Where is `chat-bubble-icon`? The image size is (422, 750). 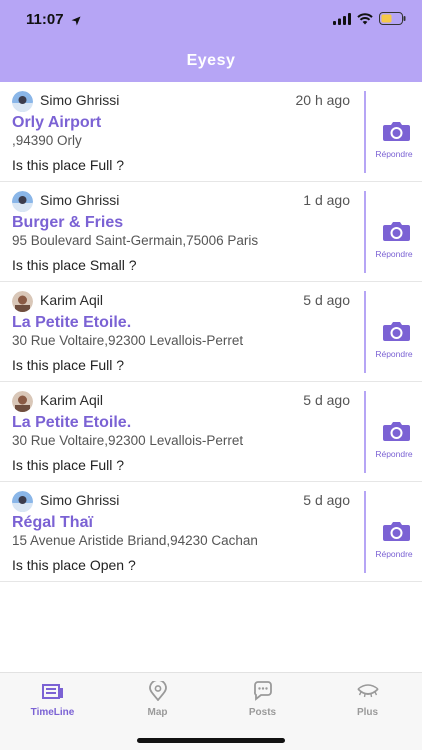
chat-bubble-icon is located at coordinates (263, 691).